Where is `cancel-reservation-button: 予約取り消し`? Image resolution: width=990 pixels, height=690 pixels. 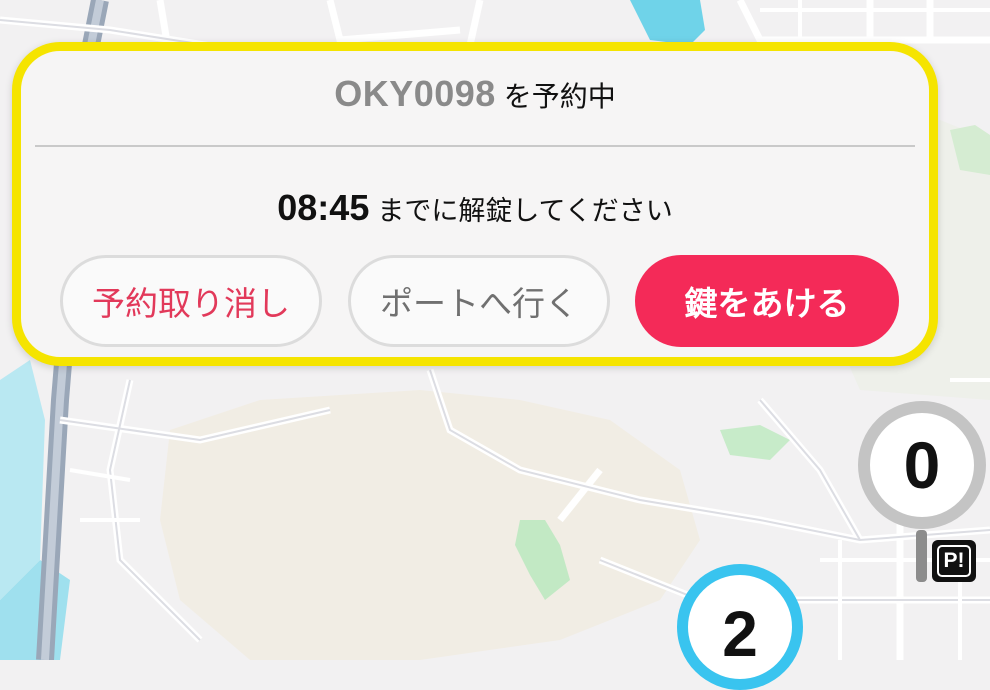
cancel-reservation-button: 予約取り消し is located at coordinates (191, 301).